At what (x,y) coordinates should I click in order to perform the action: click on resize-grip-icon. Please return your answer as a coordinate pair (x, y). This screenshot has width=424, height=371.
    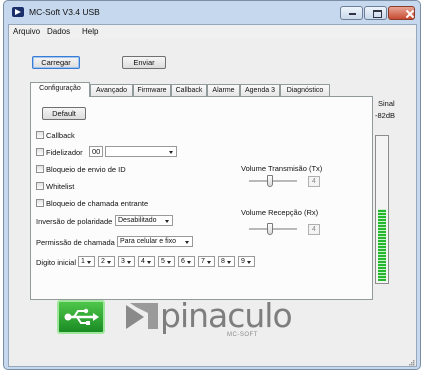
    Looking at the image, I should click on (411, 362).